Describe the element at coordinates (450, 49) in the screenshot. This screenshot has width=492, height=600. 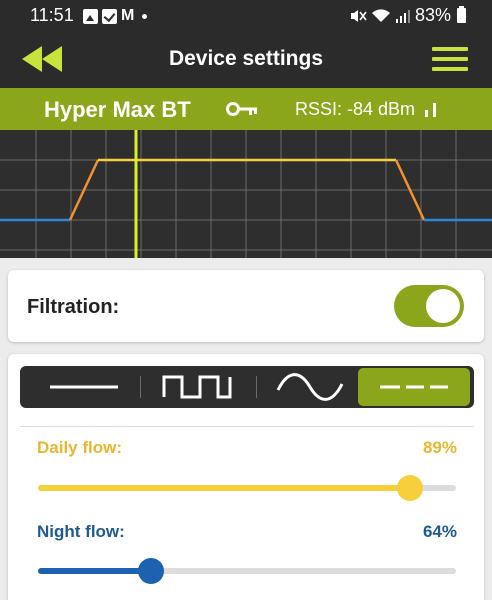
I see `hamburger-menu-icon` at that location.